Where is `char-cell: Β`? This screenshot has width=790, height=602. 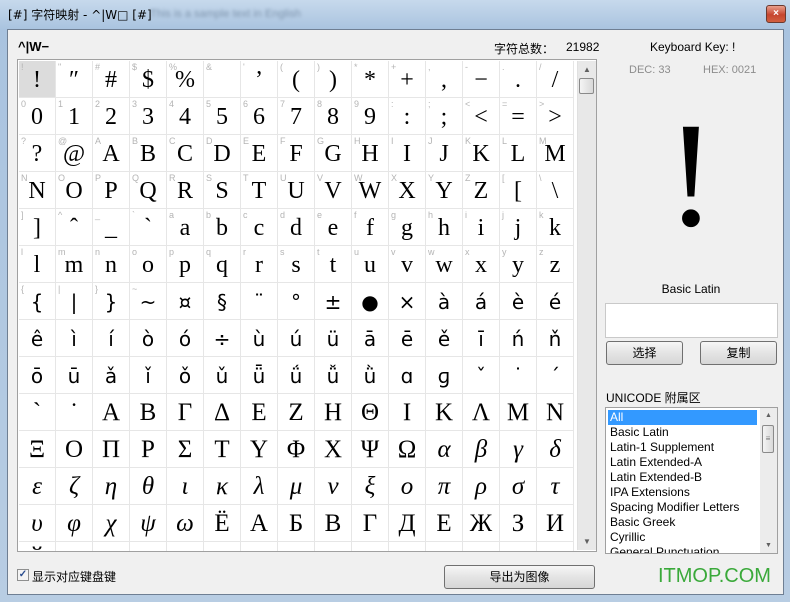 char-cell: Β is located at coordinates (148, 412).